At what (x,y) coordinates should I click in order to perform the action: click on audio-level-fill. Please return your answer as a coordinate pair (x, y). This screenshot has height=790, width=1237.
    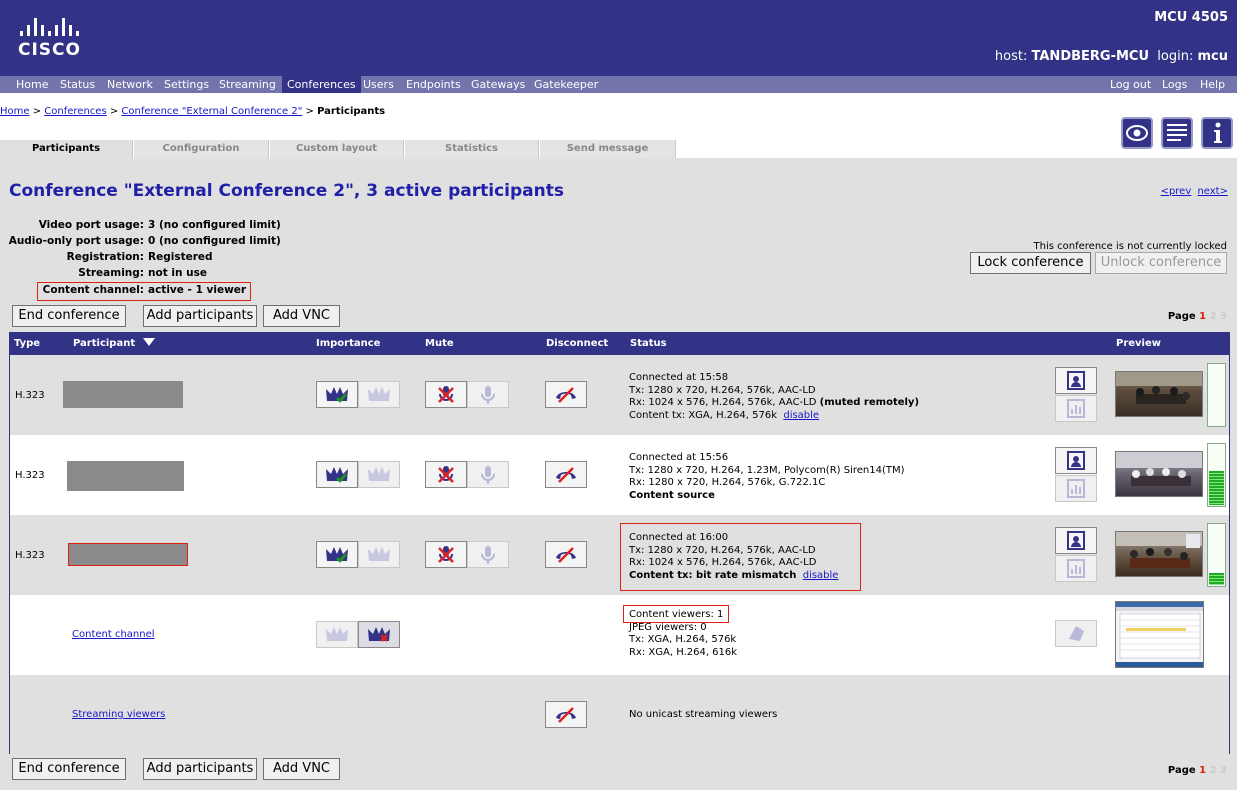
    Looking at the image, I should click on (1216, 578).